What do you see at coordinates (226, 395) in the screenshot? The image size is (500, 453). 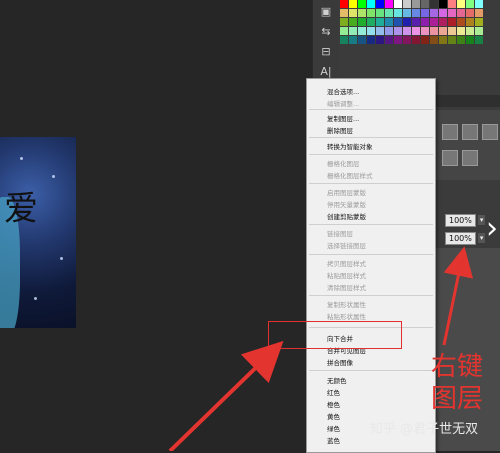 I see `arrow-to-merge-down` at bounding box center [226, 395].